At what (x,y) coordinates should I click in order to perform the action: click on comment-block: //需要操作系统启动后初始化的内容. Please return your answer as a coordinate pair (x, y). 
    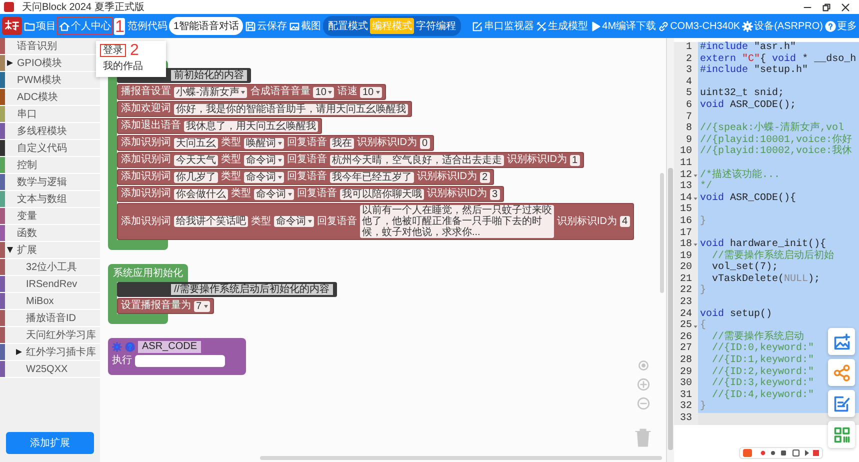
    Looking at the image, I should click on (227, 289).